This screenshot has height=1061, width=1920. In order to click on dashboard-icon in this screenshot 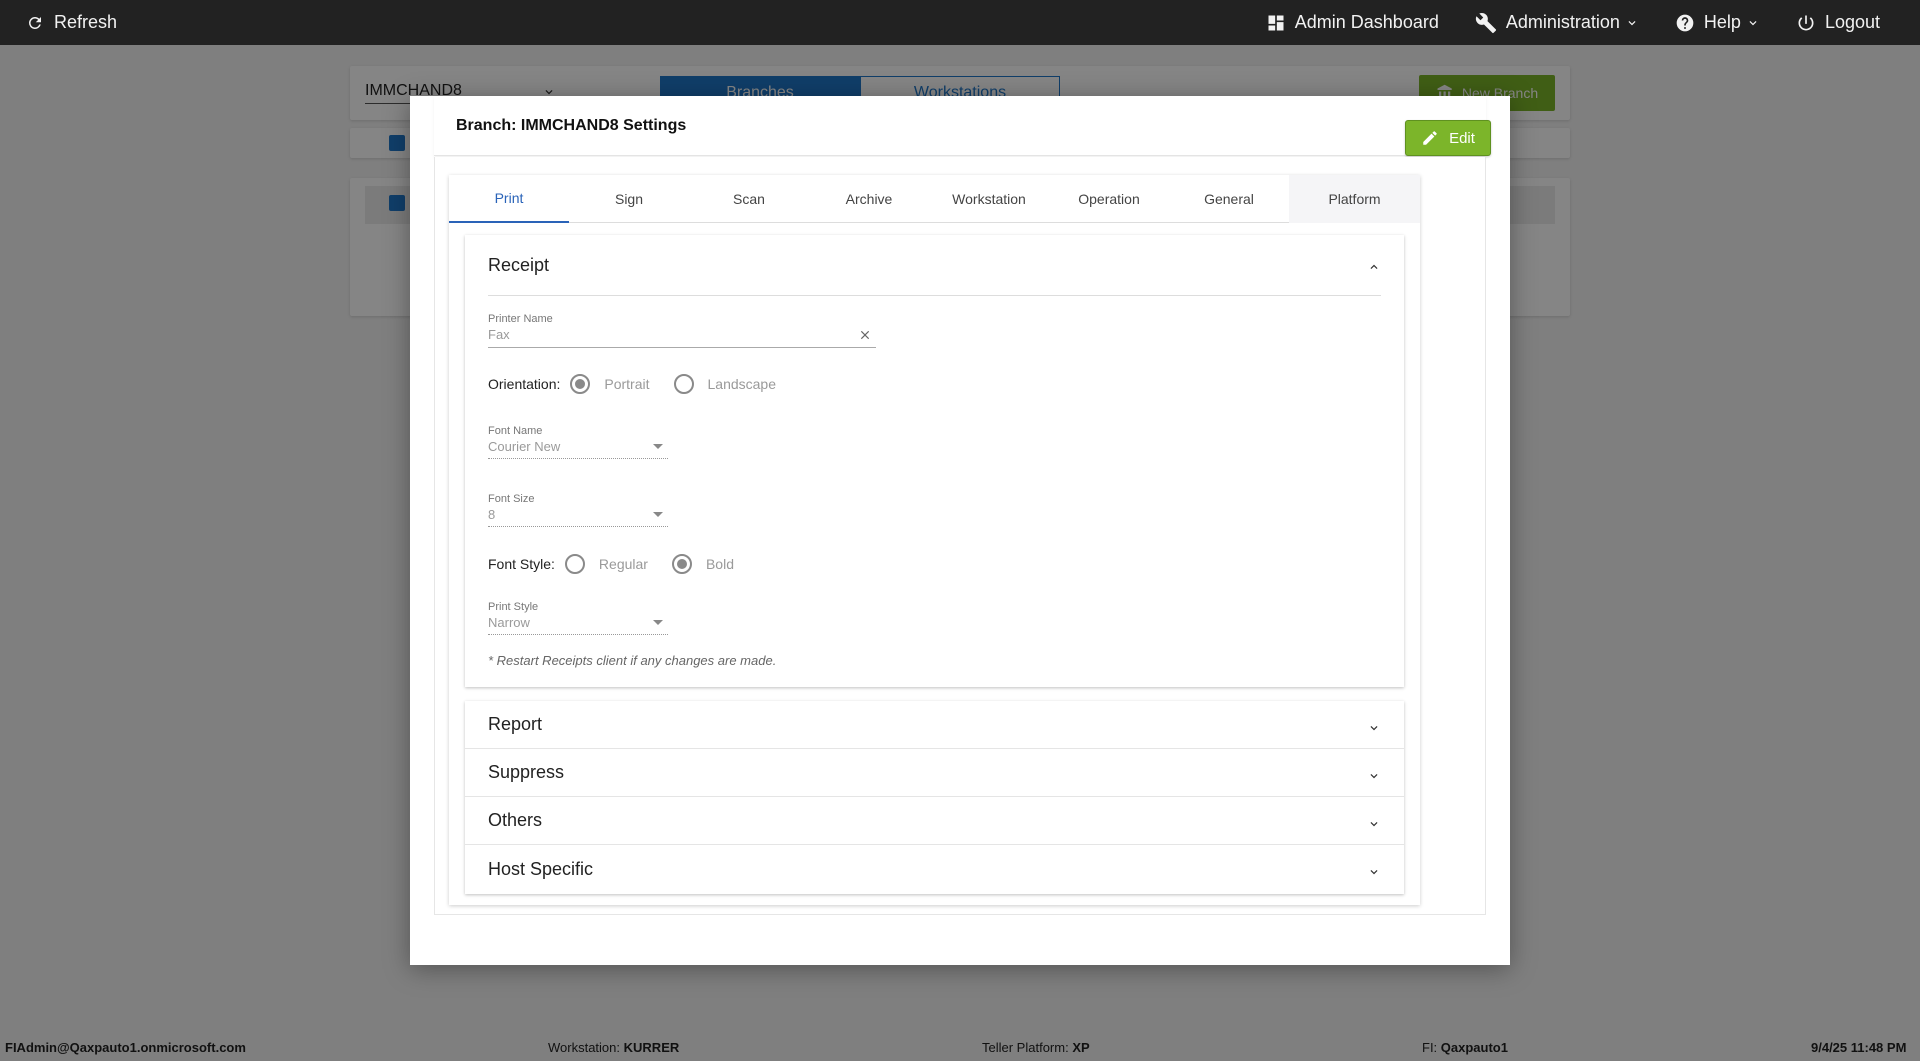, I will do `click(1276, 22)`.